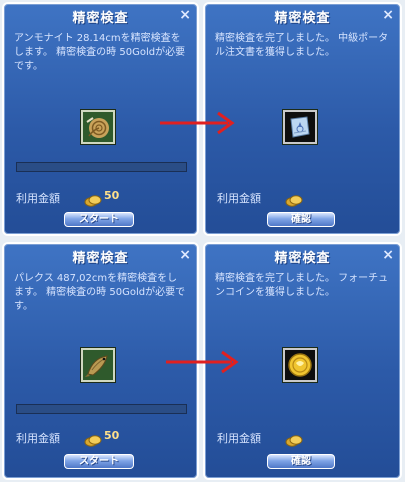 The width and height of the screenshot is (405, 482). Describe the element at coordinates (300, 365) in the screenshot. I see `fortune-coin-icon` at that location.